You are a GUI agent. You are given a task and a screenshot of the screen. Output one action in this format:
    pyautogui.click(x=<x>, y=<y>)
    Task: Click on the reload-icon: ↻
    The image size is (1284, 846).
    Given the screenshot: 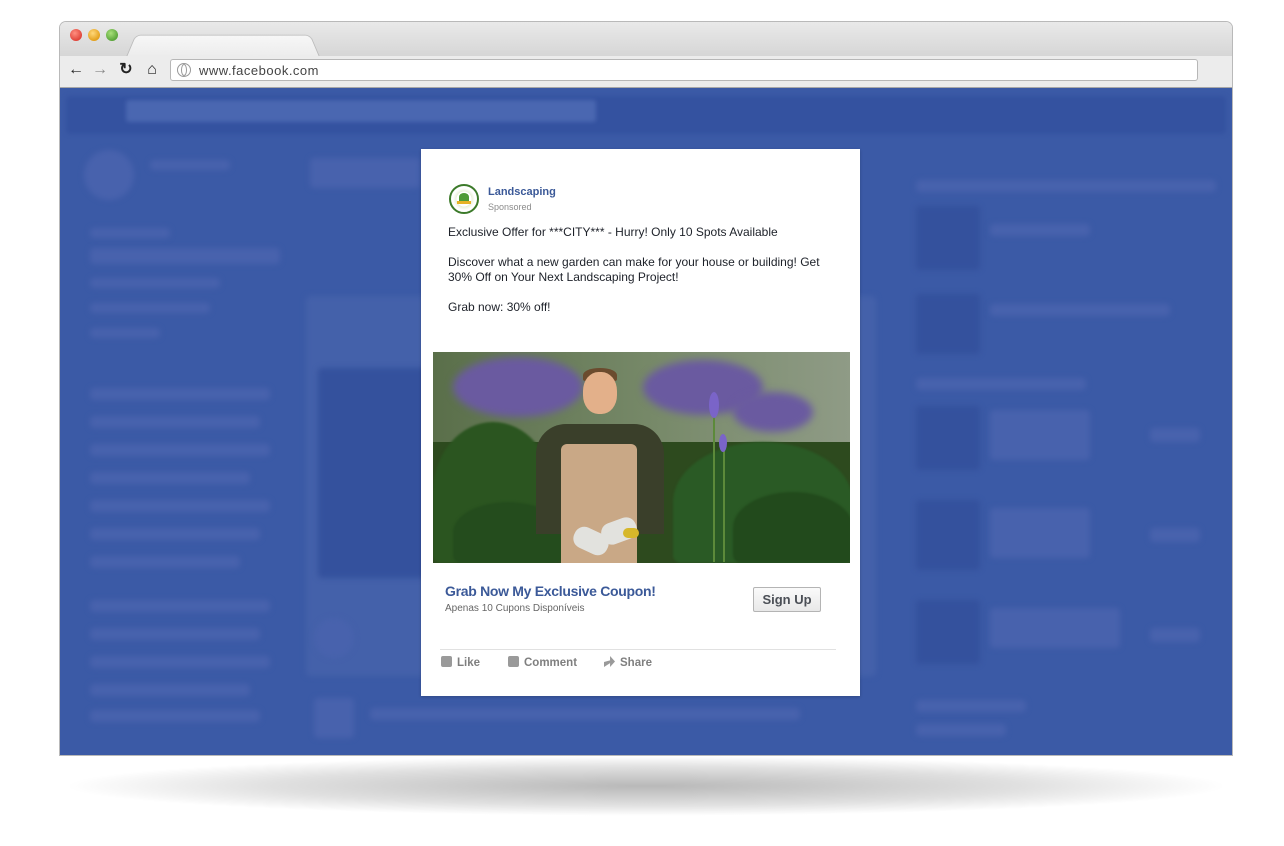 What is the action you would take?
    pyautogui.click(x=126, y=70)
    